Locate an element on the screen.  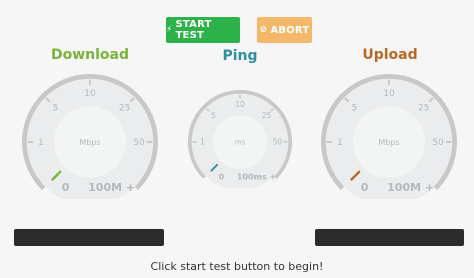
upload-gauge: 1 5 10 25 50 0 100M + Mbps is located at coordinates (389, 136).